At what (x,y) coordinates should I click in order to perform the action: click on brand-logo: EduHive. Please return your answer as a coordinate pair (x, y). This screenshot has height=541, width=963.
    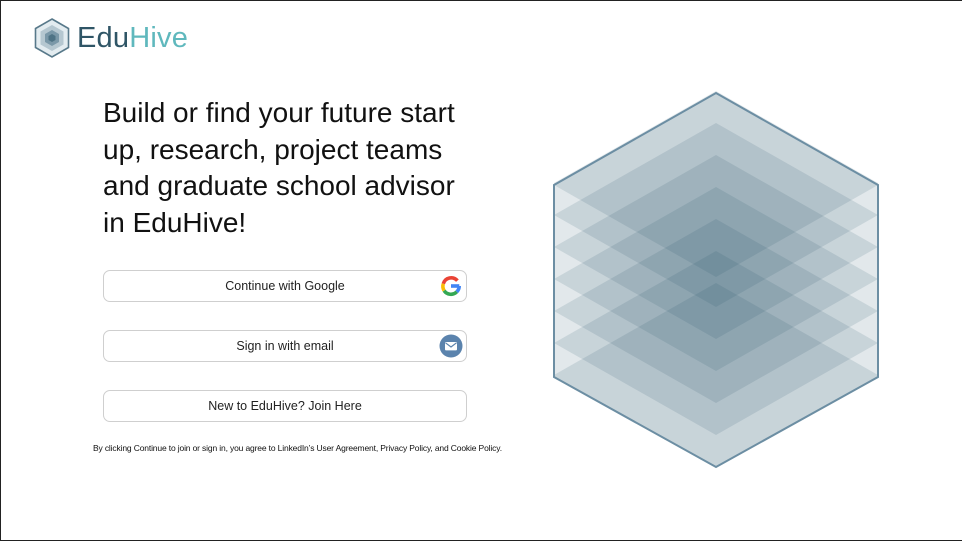
    Looking at the image, I should click on (111, 38).